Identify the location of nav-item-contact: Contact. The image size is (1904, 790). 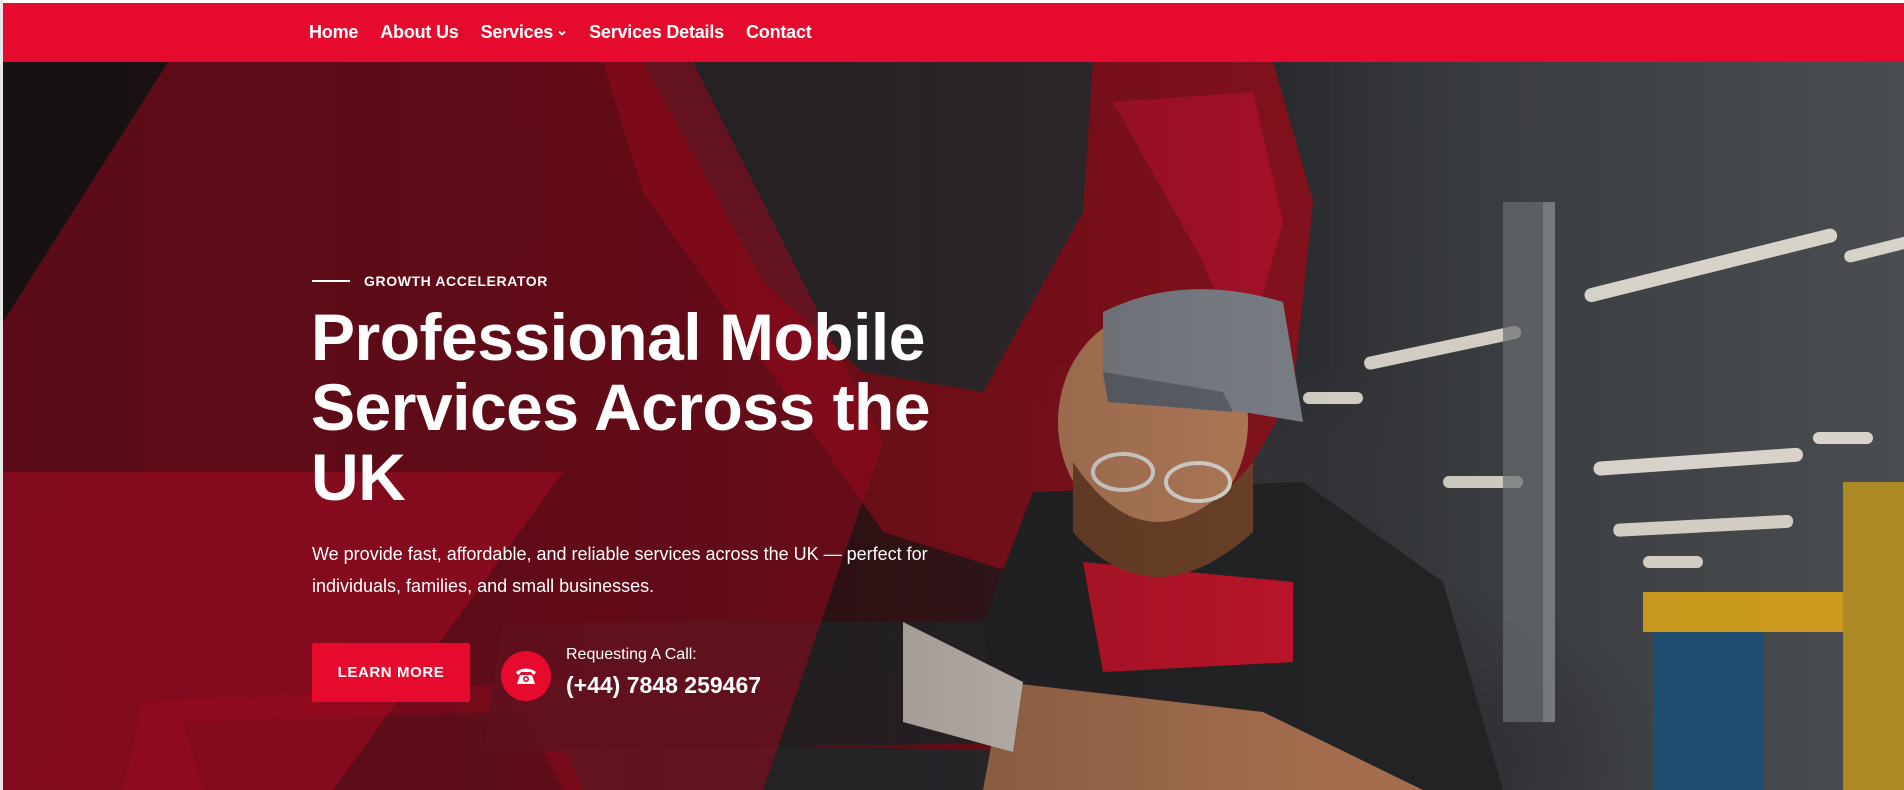
(779, 32).